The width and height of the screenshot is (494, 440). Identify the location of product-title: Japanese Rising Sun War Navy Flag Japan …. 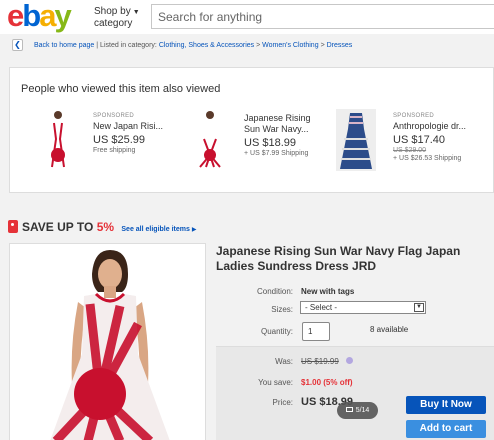
(338, 258).